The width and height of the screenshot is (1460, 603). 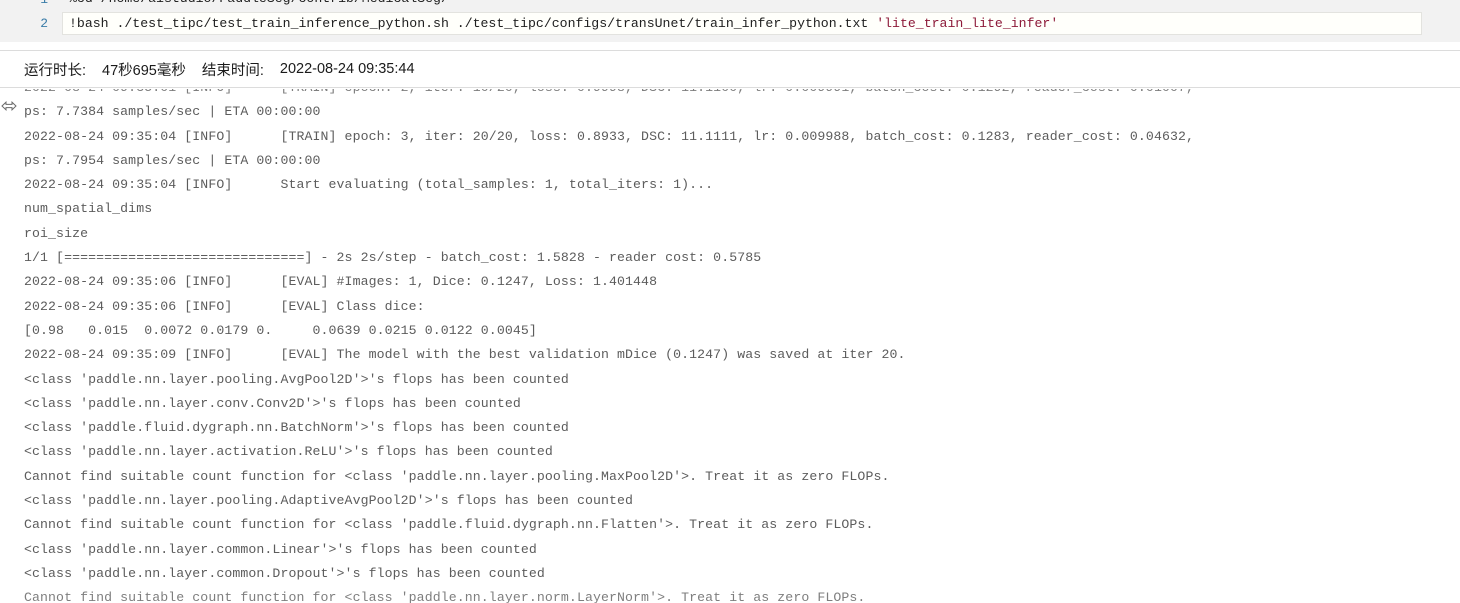 What do you see at coordinates (347, 69) in the screenshot?
I see `end-time-value: 2022-08-24 09:35:44` at bounding box center [347, 69].